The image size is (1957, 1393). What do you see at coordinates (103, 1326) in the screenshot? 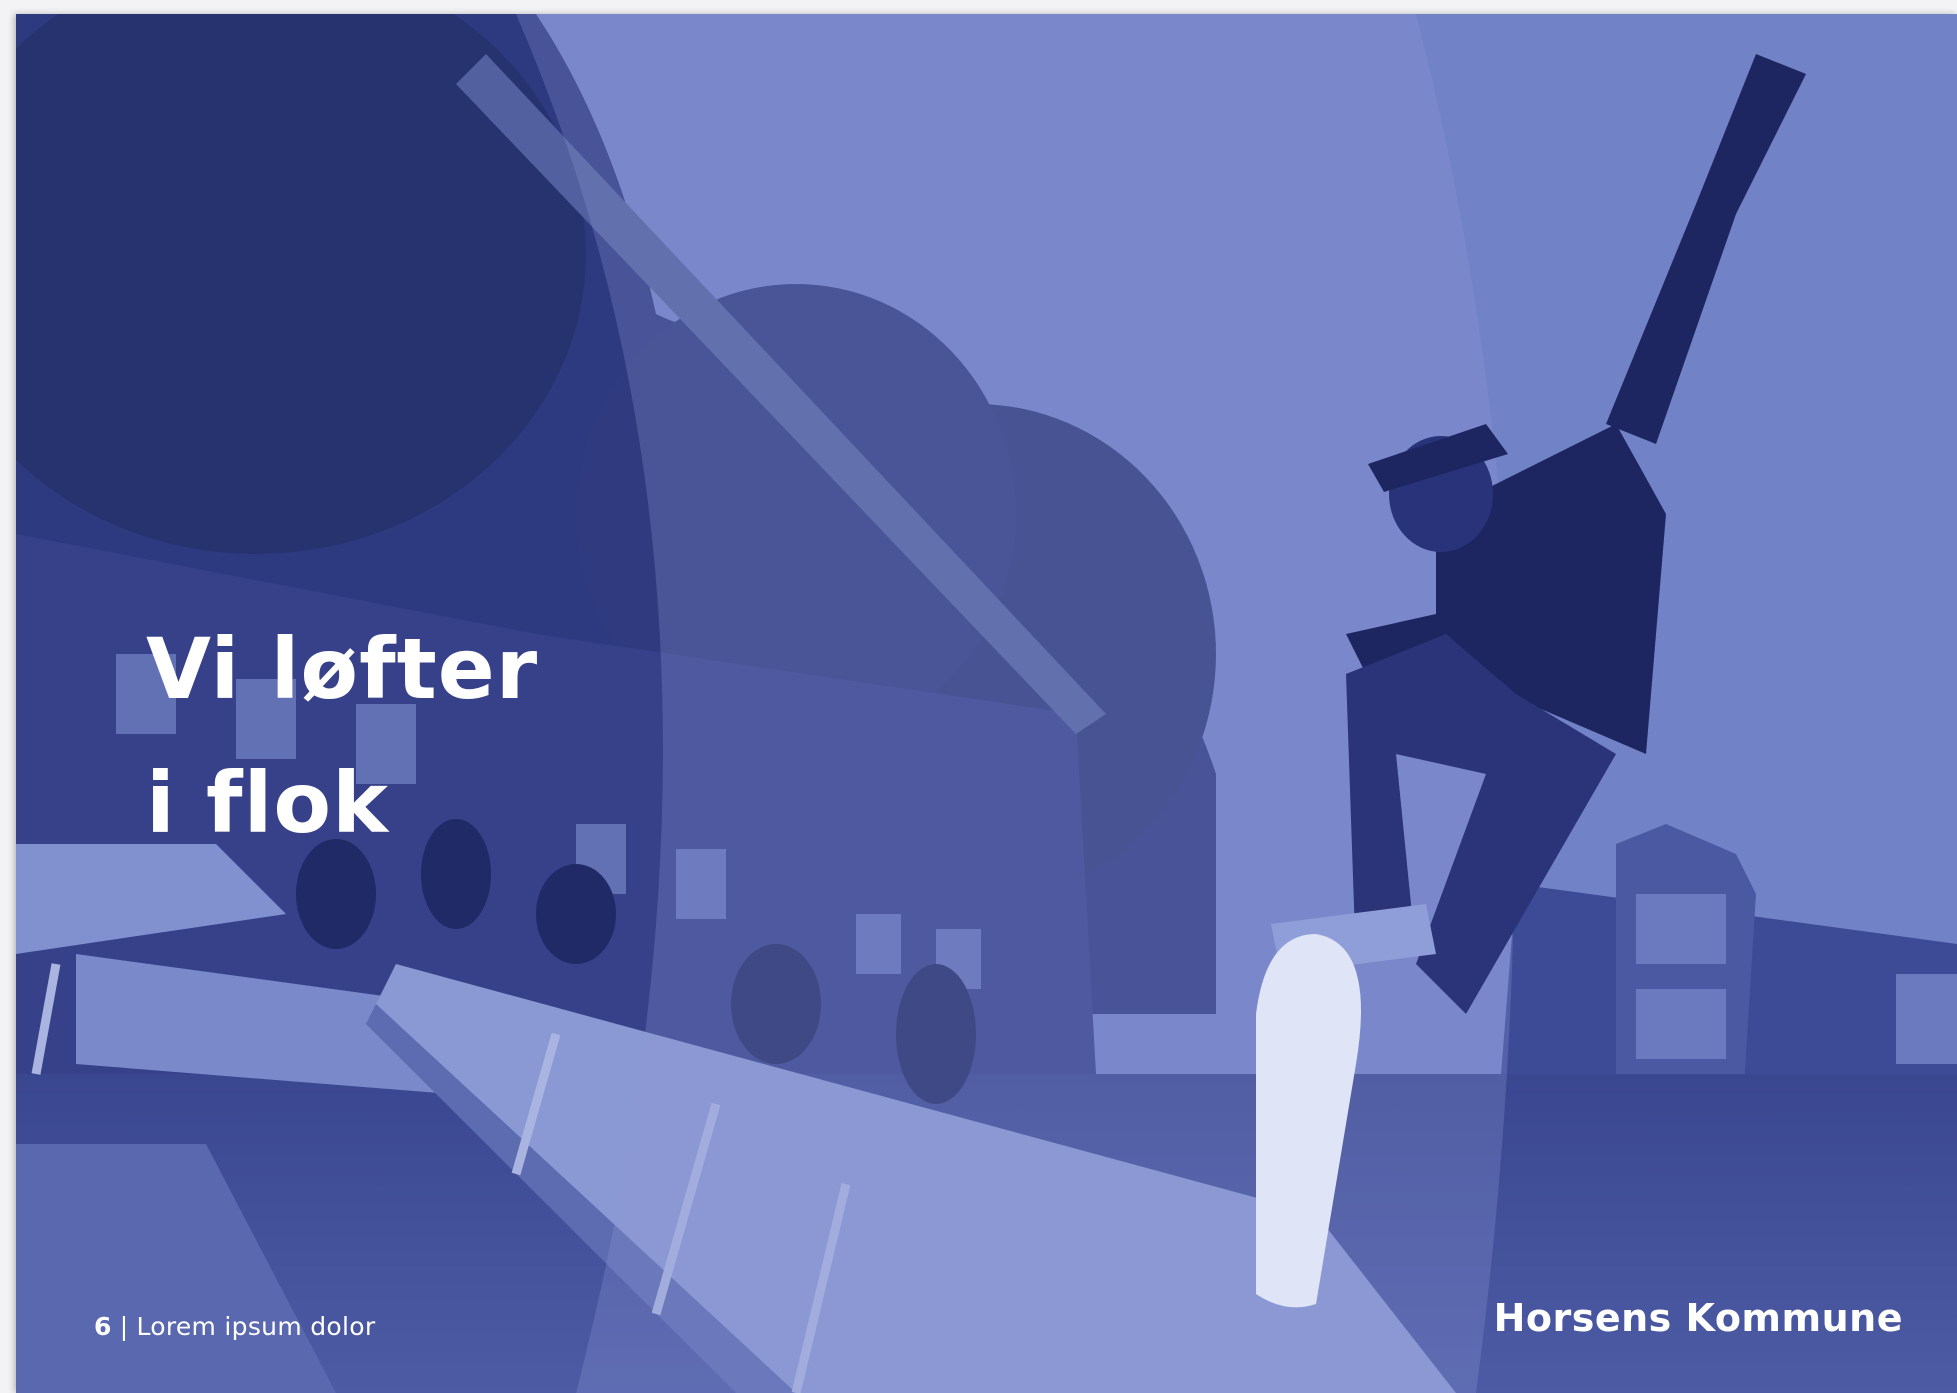
I see `page-number: 6` at bounding box center [103, 1326].